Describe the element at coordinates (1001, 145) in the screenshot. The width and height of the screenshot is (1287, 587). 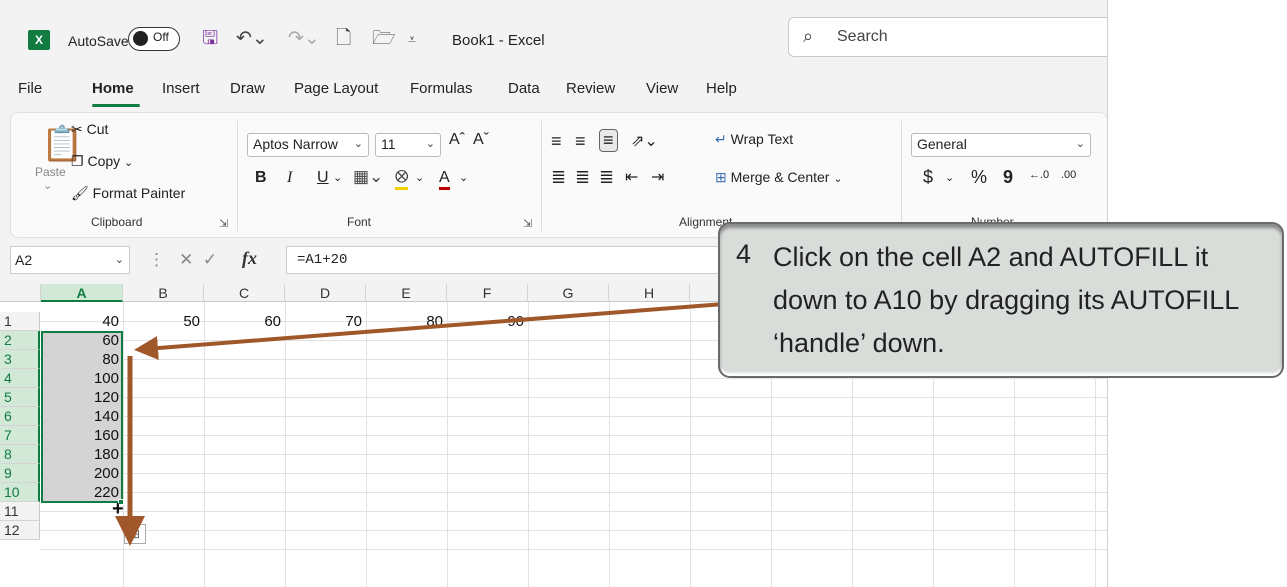
I see `number-format-dropdown: General ⌄` at that location.